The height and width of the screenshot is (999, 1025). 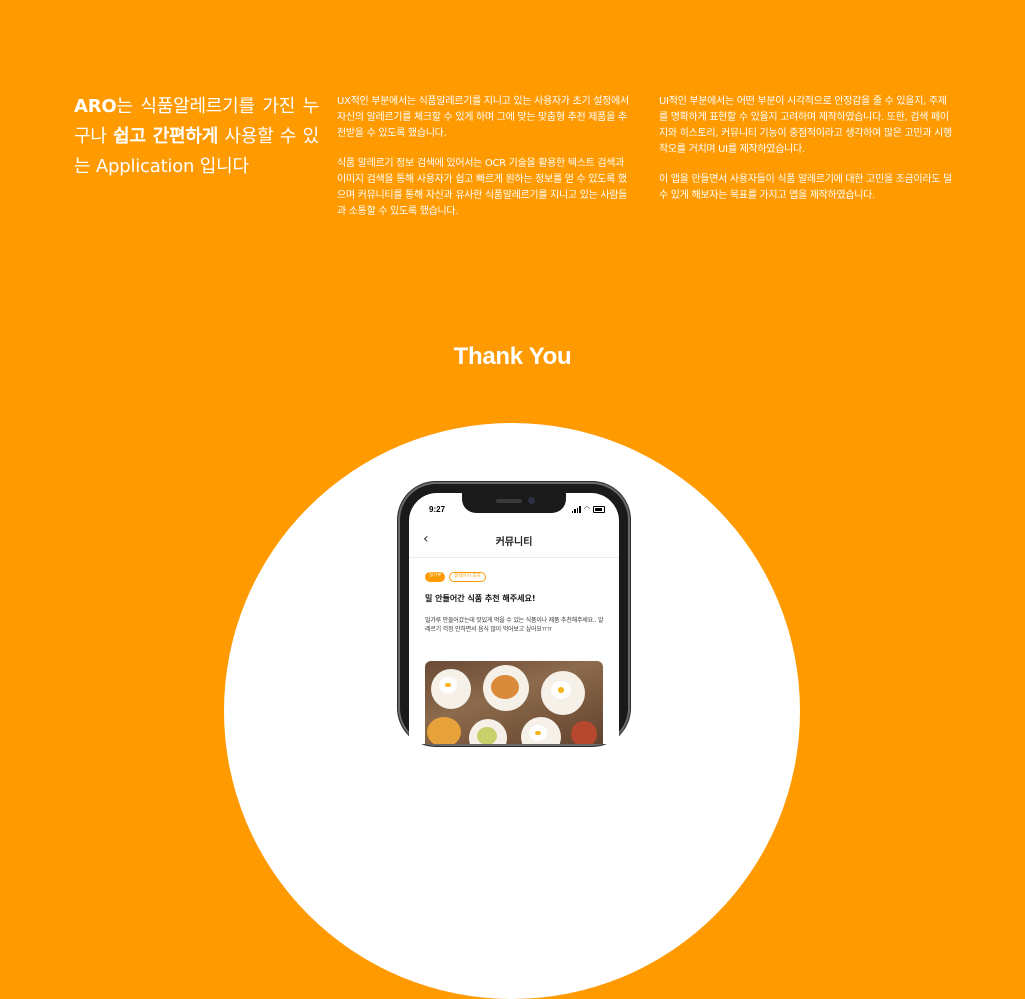 I want to click on camera-icon, so click(x=531, y=500).